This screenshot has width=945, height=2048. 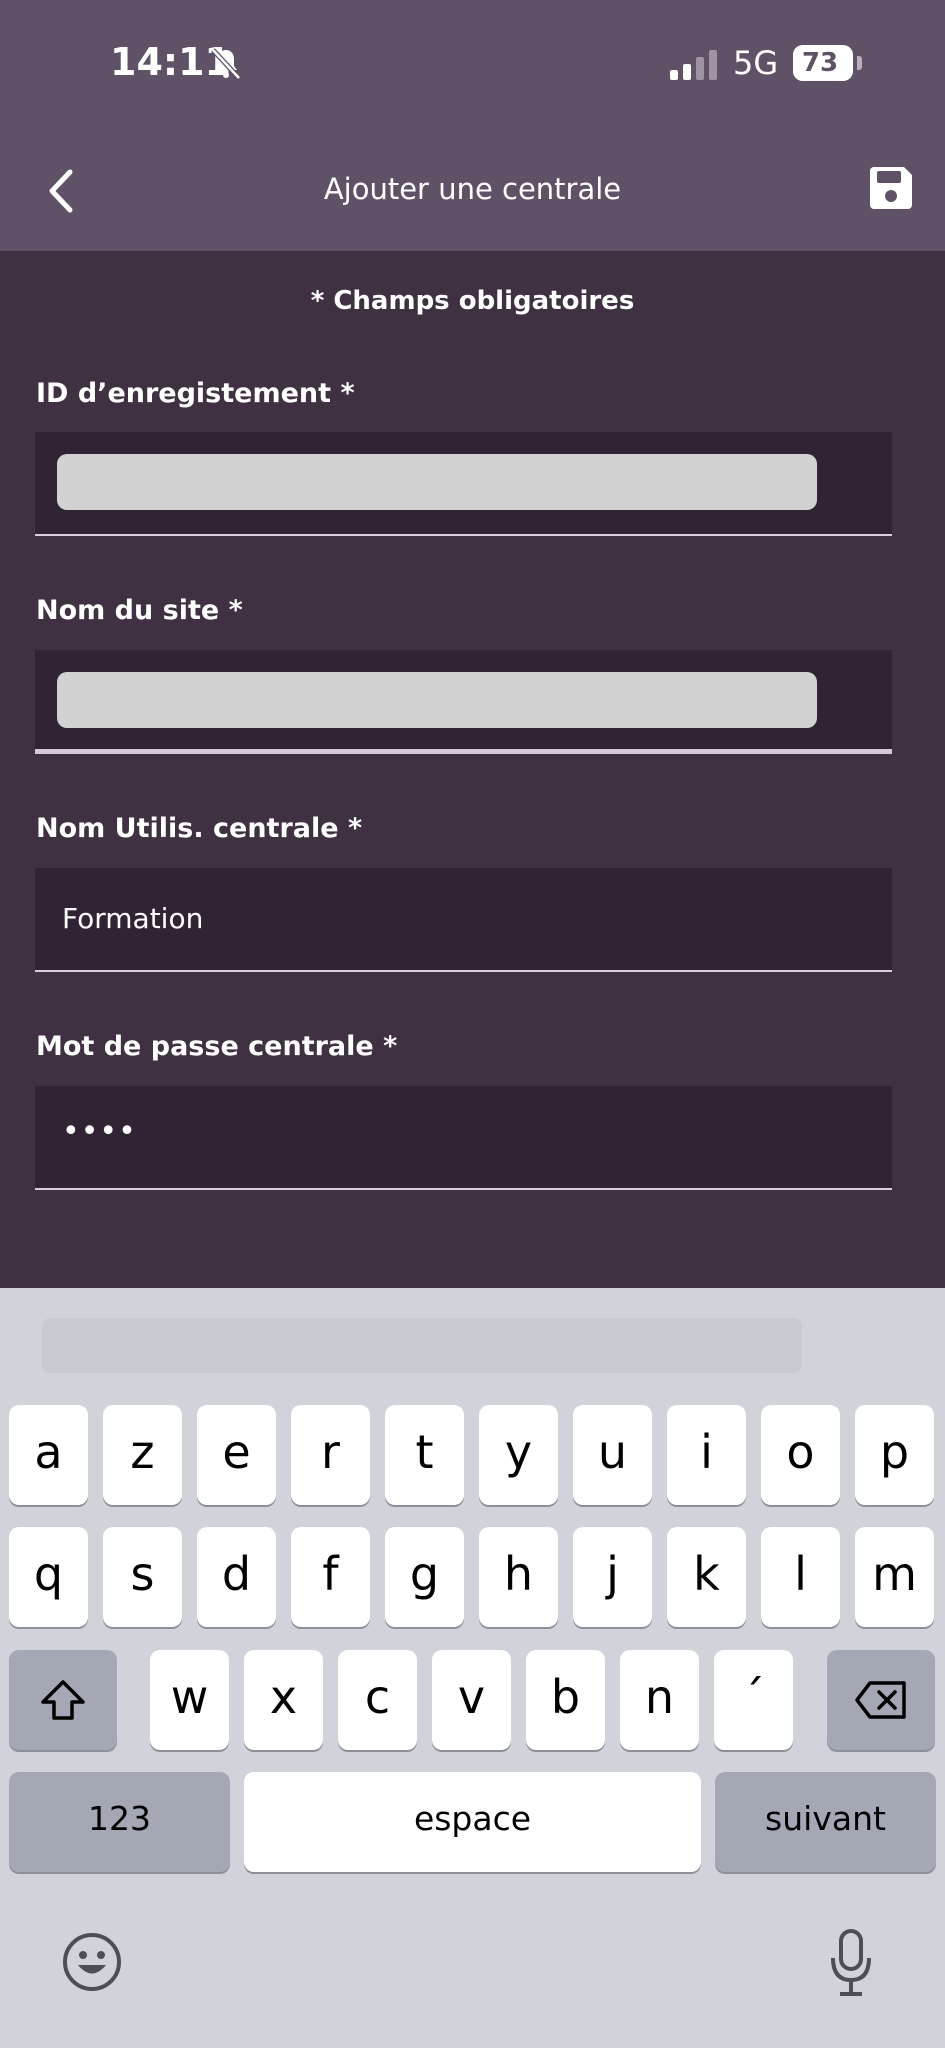 What do you see at coordinates (463, 1138) in the screenshot?
I see `panel-password-field: ••••` at bounding box center [463, 1138].